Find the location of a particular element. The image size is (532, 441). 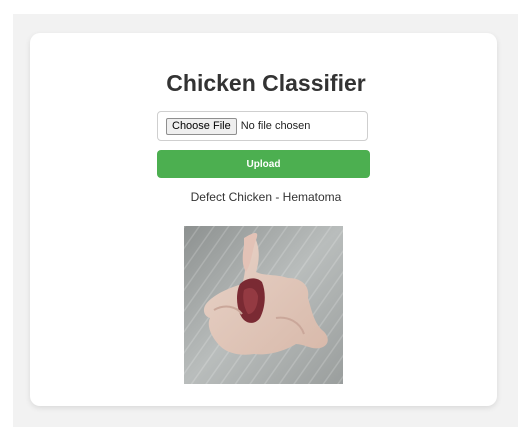

file-status-text: No file chosen is located at coordinates (275, 126).